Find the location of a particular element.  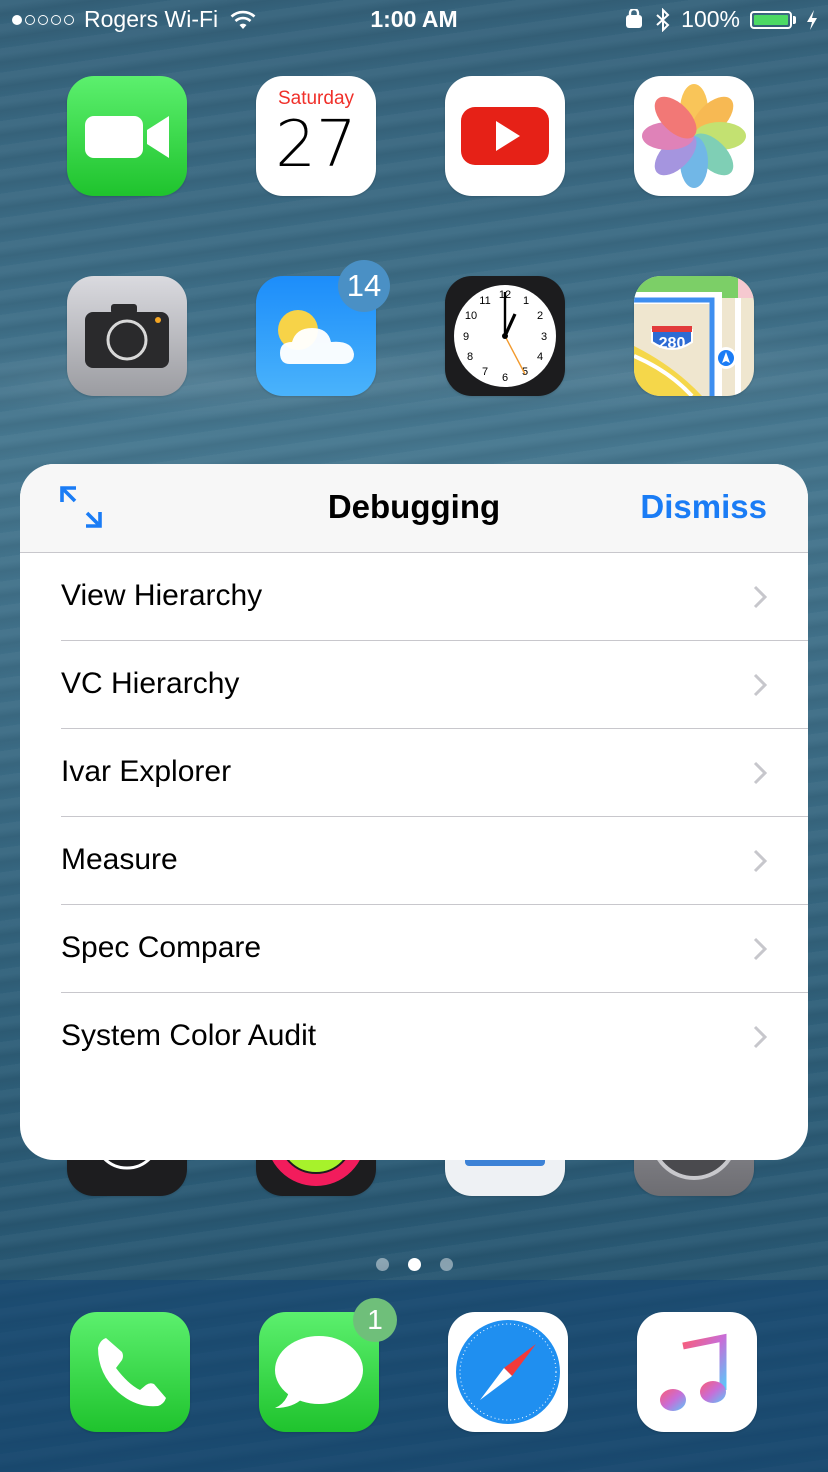

charging-bolt-icon is located at coordinates (812, 19).